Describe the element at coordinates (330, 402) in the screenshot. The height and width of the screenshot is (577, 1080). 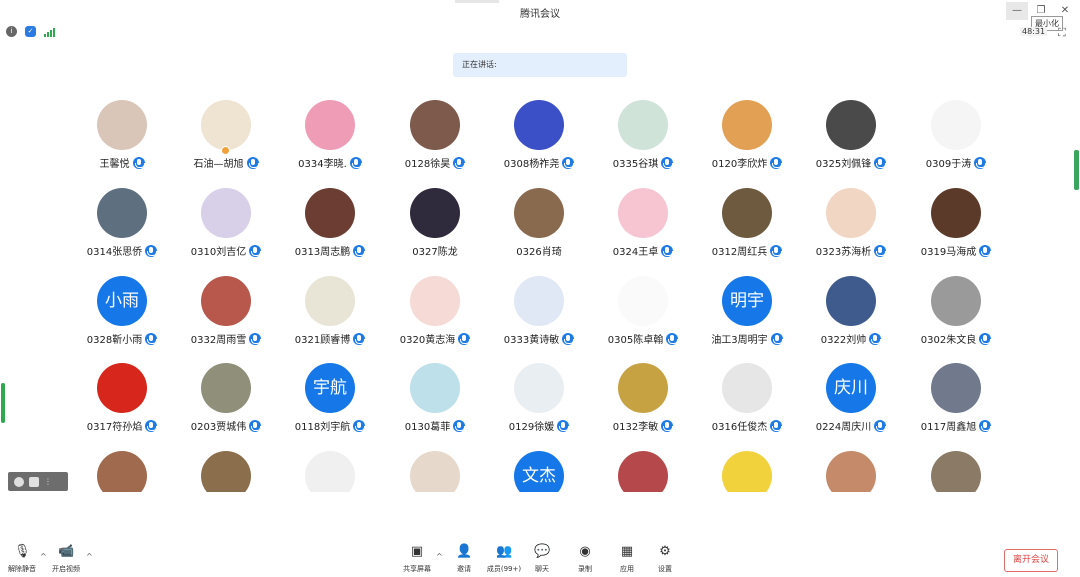
I see `participant-tile: 宇航 0118刘宇航` at that location.